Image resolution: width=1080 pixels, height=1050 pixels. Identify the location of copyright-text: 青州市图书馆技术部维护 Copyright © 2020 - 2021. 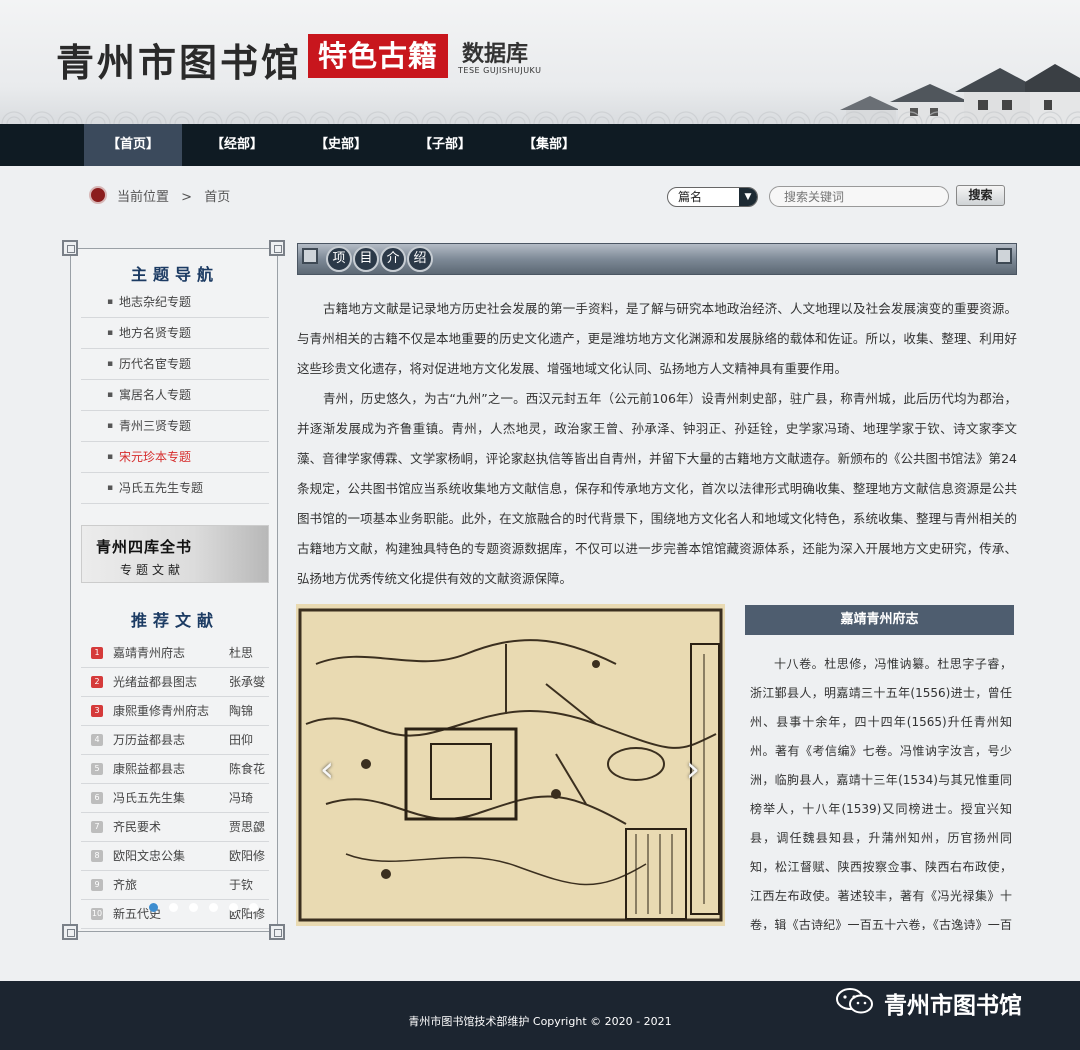
(540, 1021).